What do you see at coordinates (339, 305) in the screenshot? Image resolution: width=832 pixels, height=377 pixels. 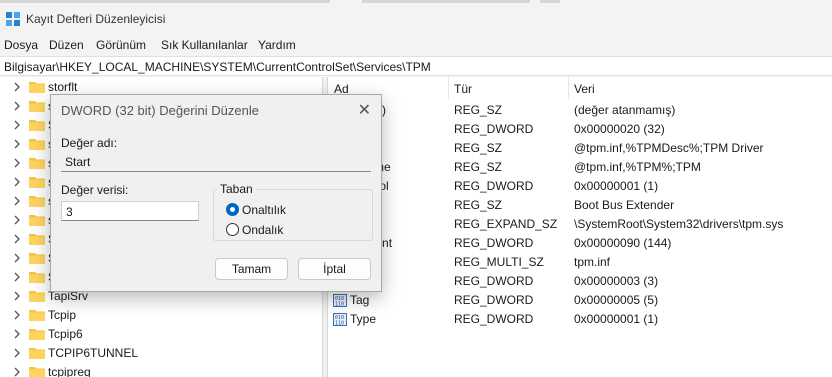 I see `svg-text: 110` at bounding box center [339, 305].